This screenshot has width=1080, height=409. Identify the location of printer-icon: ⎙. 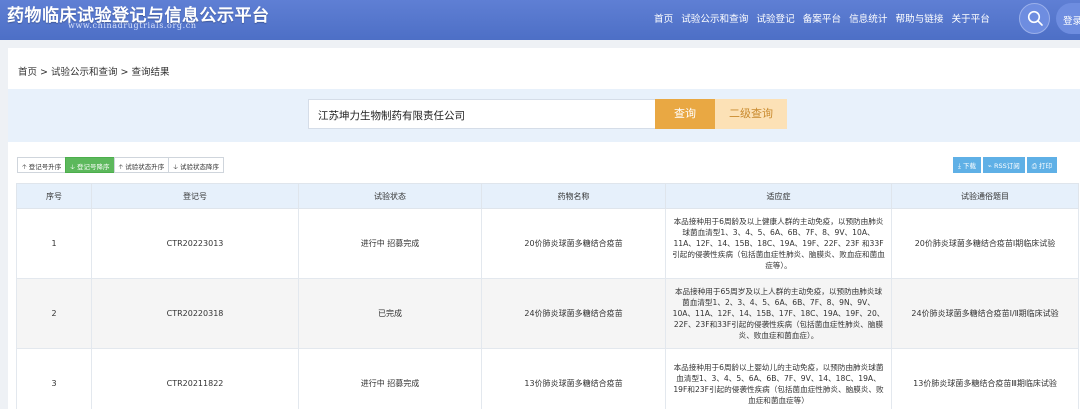
(1034, 166).